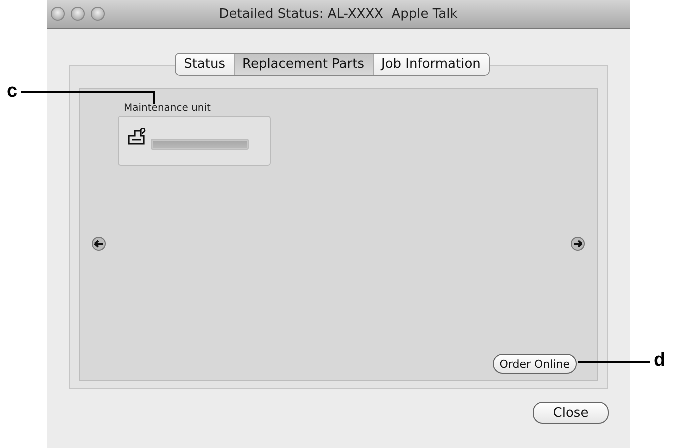 The image size is (674, 448). Describe the element at coordinates (167, 108) in the screenshot. I see `part-label: Maintenance unit` at that location.